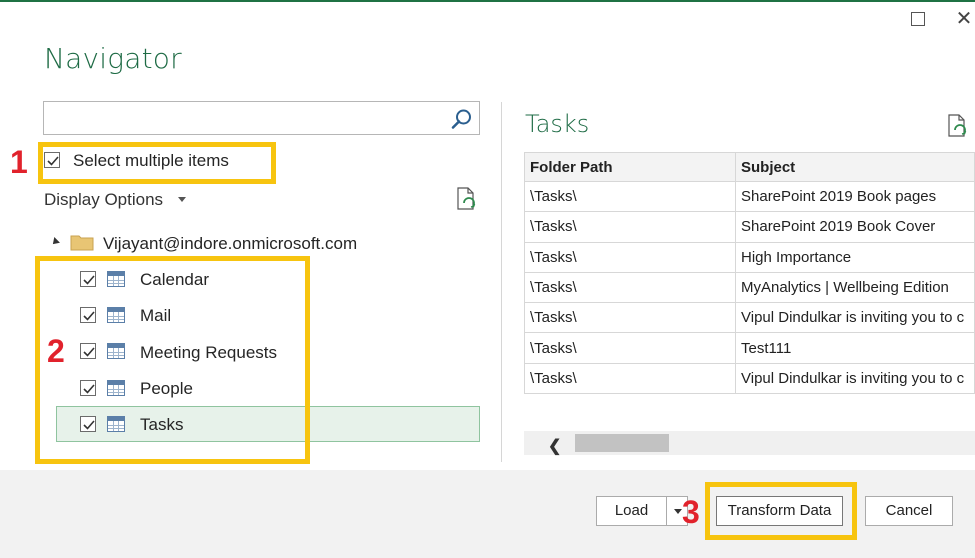  I want to click on table-cell: MyAnalytics | Wellbeing Edition, so click(855, 287).